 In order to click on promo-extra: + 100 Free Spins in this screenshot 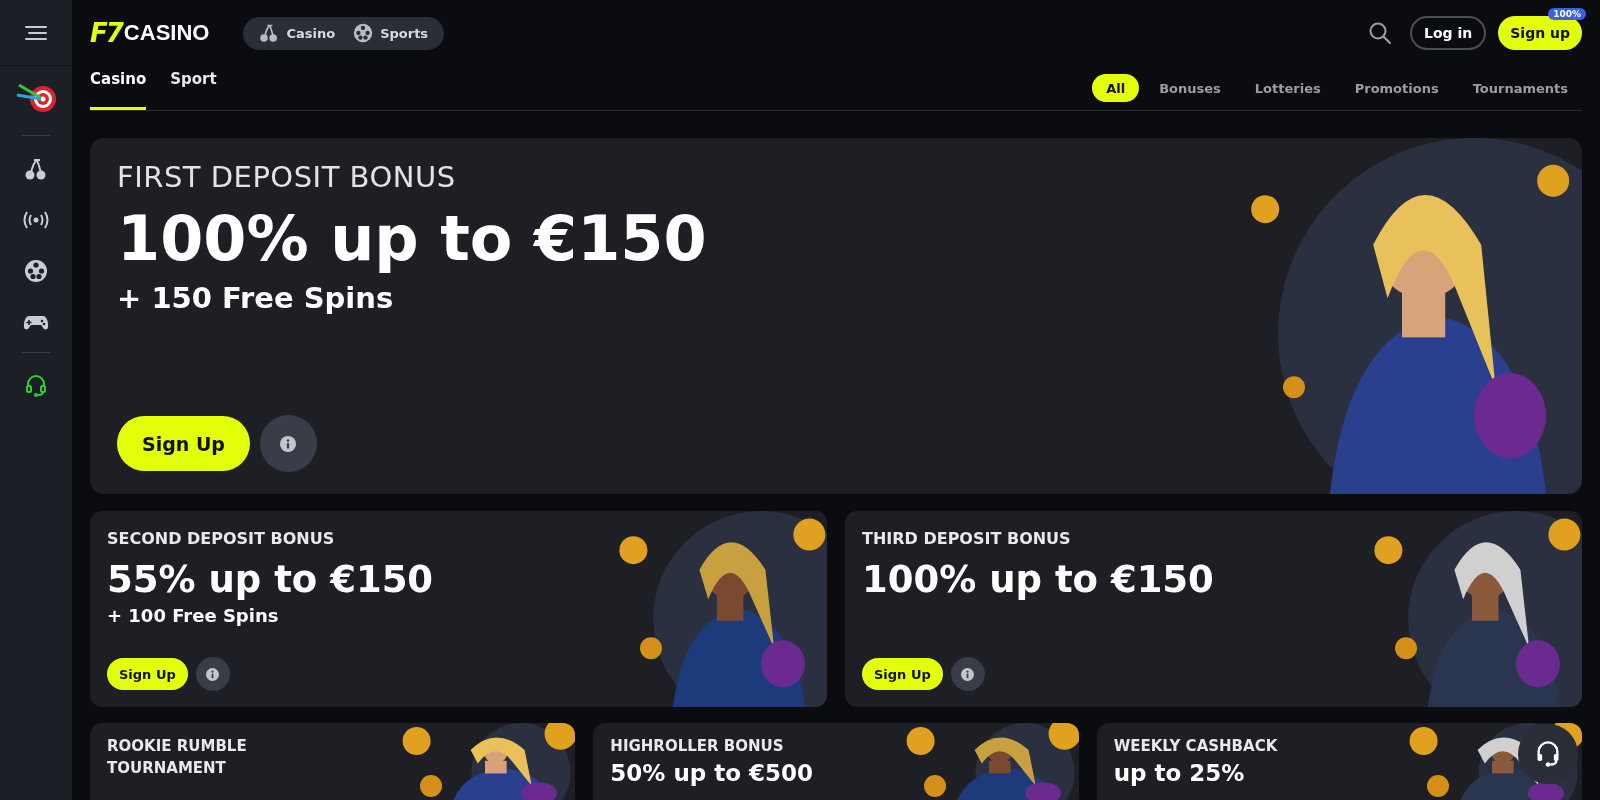, I will do `click(193, 615)`.